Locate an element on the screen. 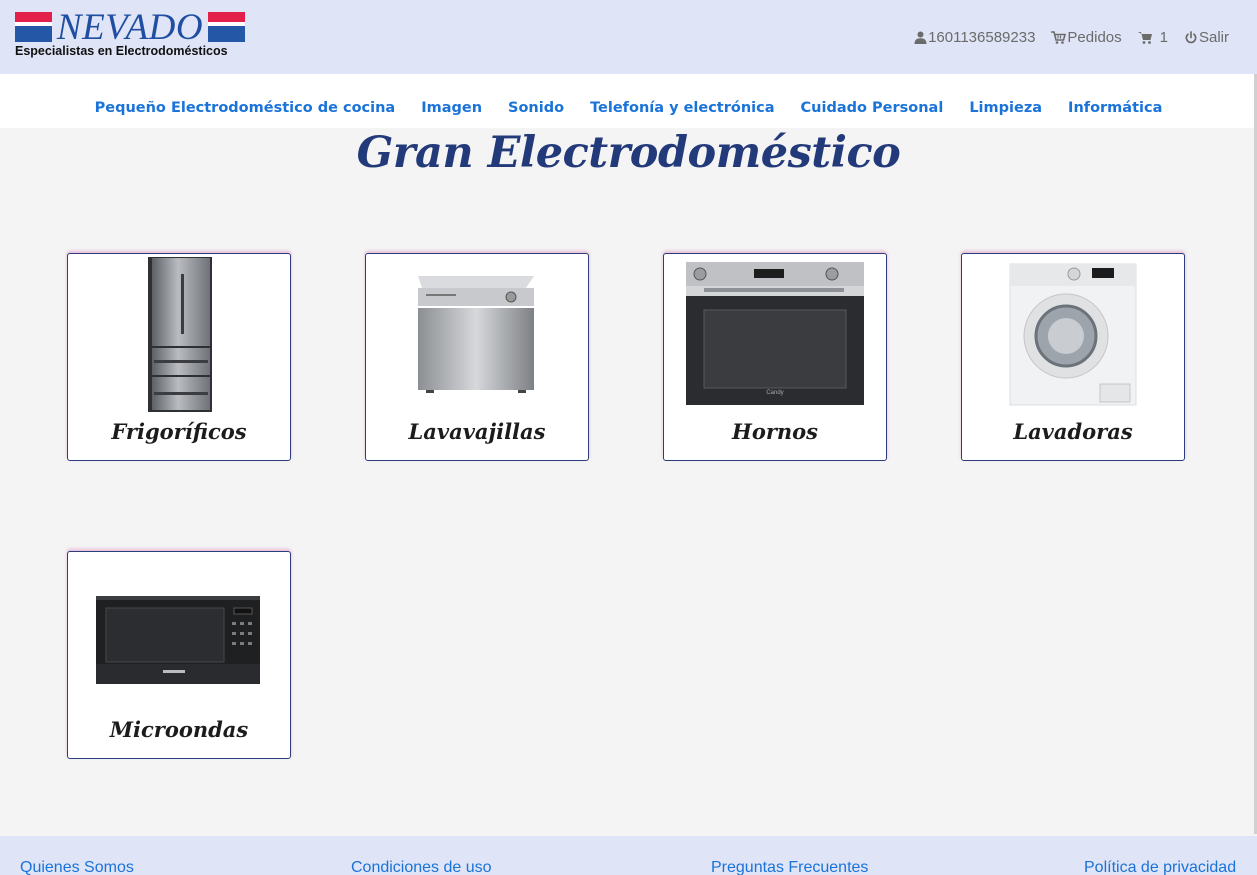 The image size is (1257, 875). orders-link: Pedidos is located at coordinates (1086, 37).